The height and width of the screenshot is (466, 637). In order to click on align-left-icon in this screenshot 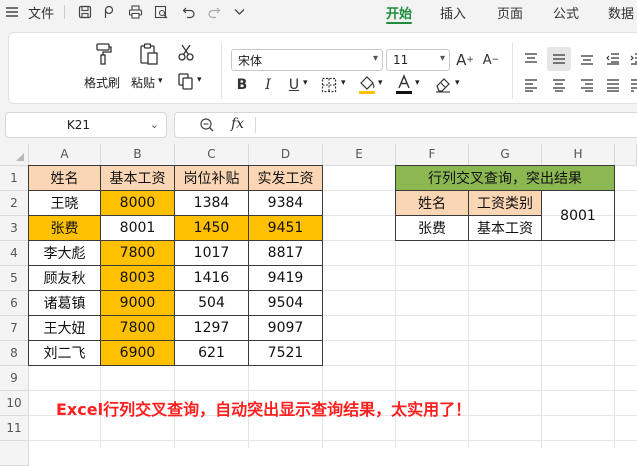, I will do `click(531, 85)`.